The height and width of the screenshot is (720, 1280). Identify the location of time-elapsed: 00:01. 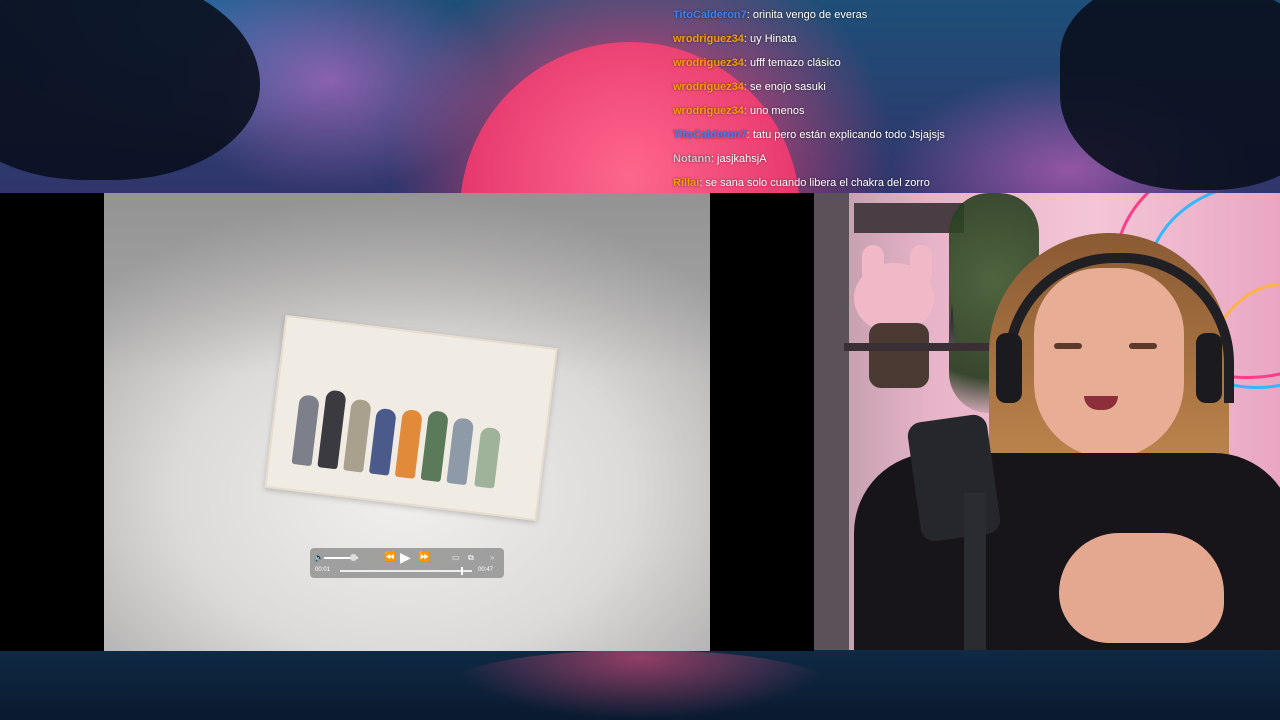
(323, 570).